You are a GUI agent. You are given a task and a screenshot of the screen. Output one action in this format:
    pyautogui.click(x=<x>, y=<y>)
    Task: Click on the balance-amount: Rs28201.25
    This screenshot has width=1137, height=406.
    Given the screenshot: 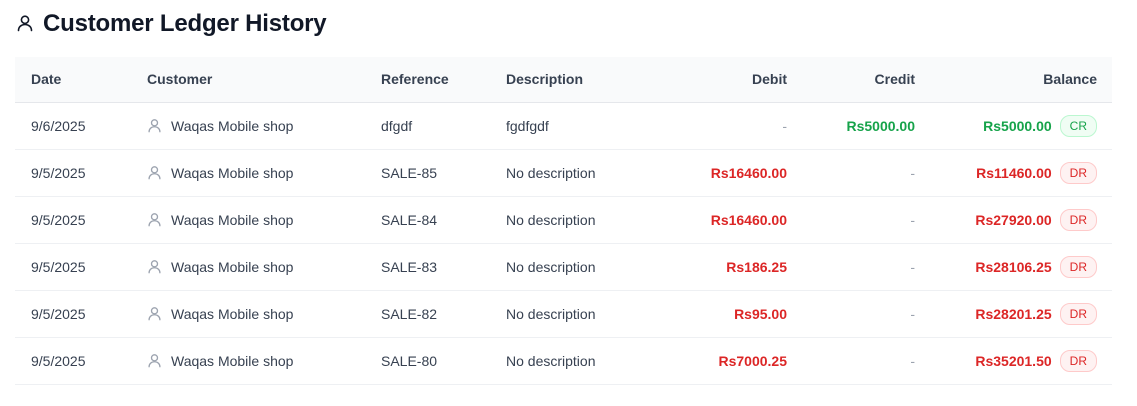 What is the action you would take?
    pyautogui.click(x=1013, y=313)
    